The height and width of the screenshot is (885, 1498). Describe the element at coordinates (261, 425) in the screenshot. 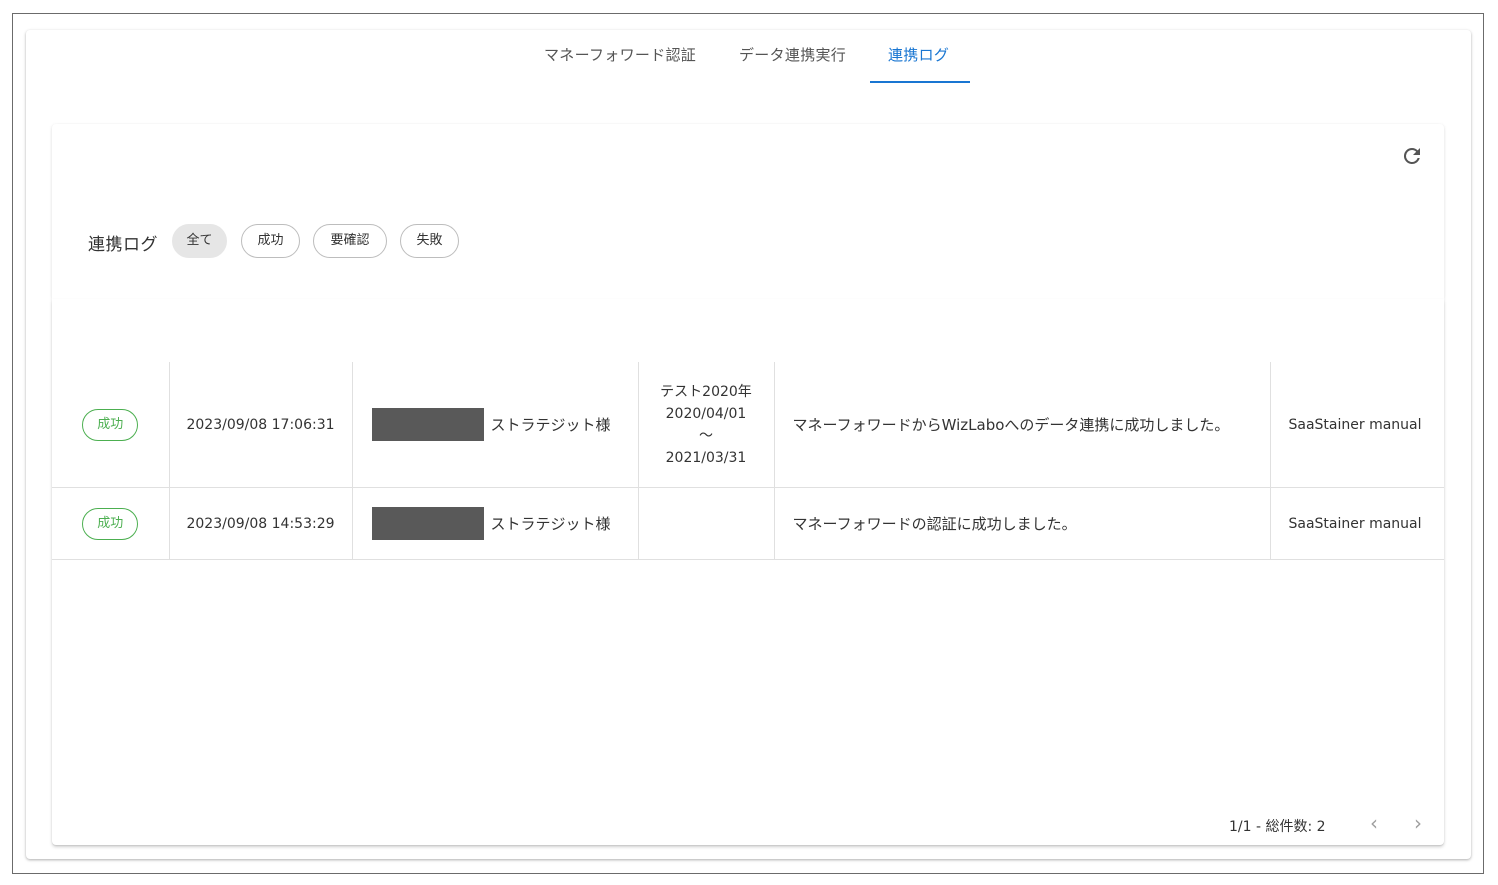

I see `datetime-cell: 2023/09/08 17:06:31` at that location.